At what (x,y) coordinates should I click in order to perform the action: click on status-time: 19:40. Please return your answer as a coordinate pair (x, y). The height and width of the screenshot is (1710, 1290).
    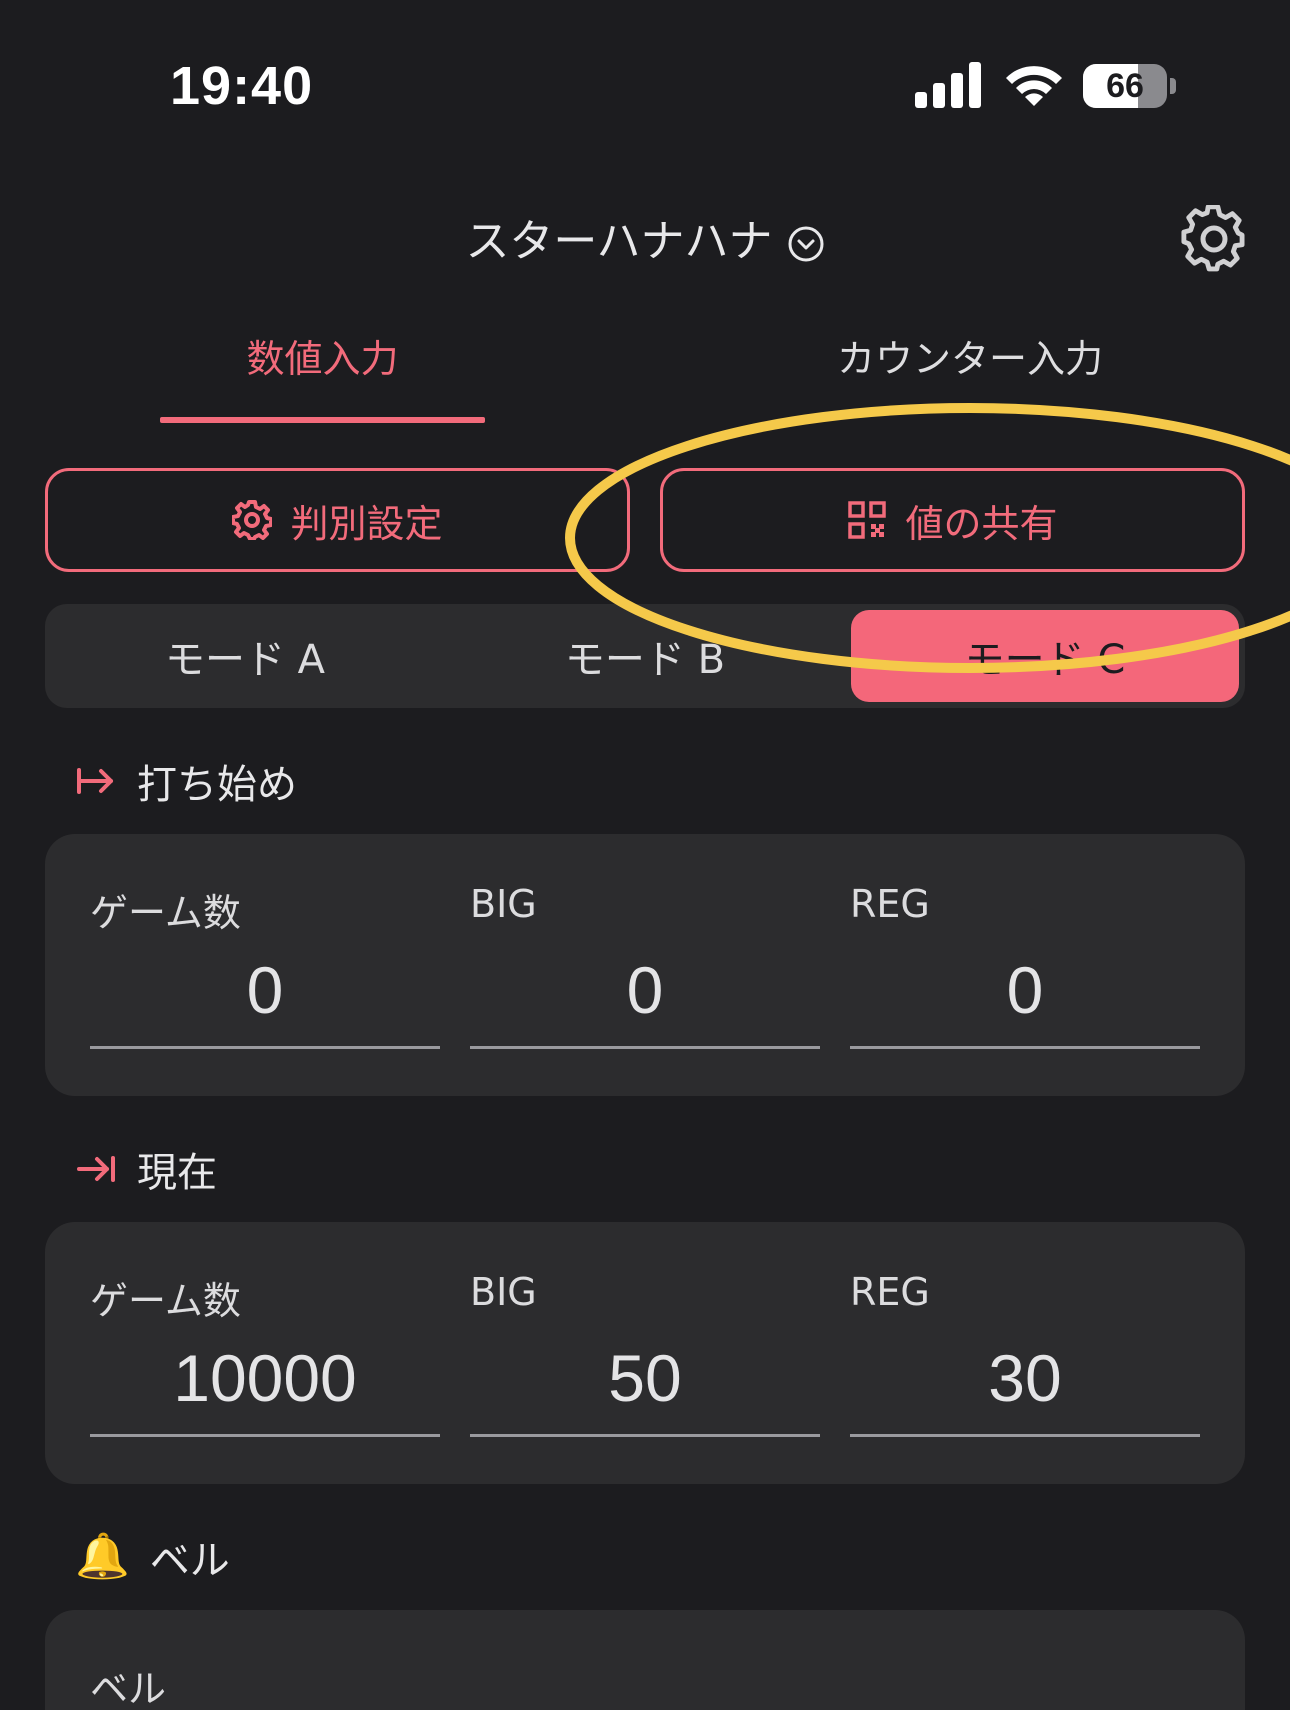
    Looking at the image, I should click on (242, 86).